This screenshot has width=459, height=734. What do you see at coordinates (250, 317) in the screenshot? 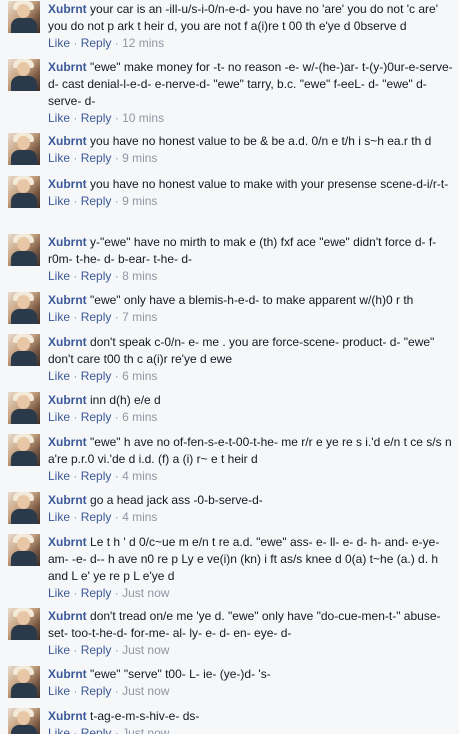
I see `comment-actions: Like · Reply · 7 mins` at bounding box center [250, 317].